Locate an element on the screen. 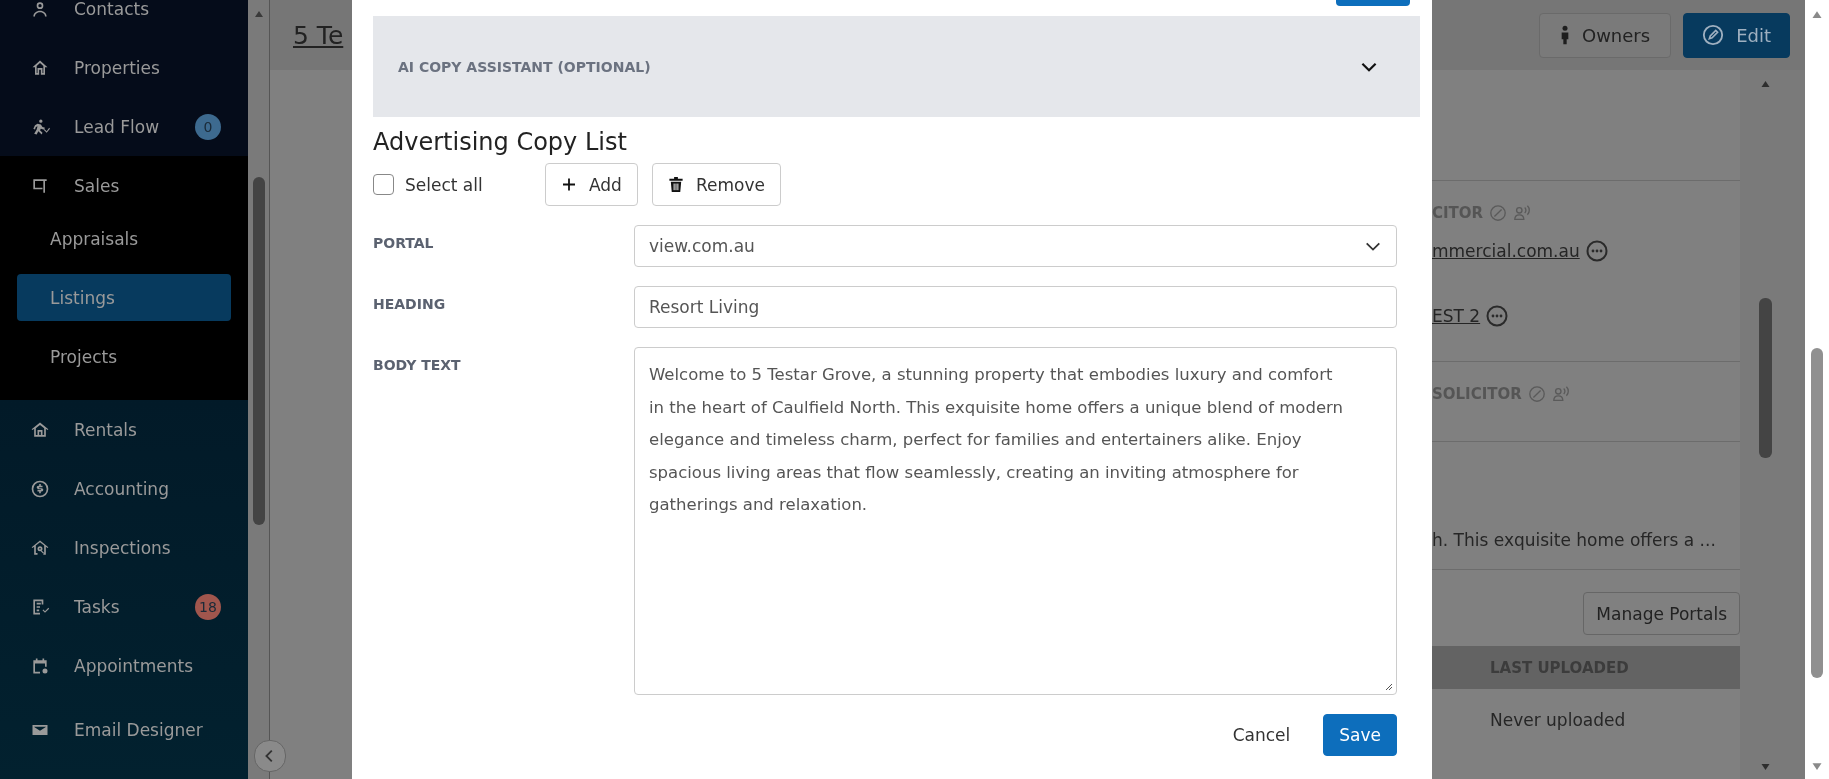  cancel-button: Cancel is located at coordinates (1261, 735).